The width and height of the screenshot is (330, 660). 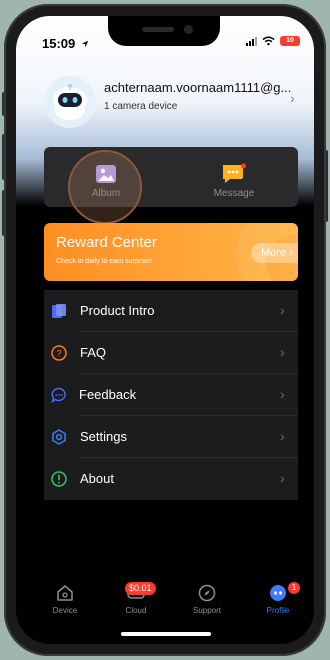 I want to click on avatar, so click(x=70, y=102).